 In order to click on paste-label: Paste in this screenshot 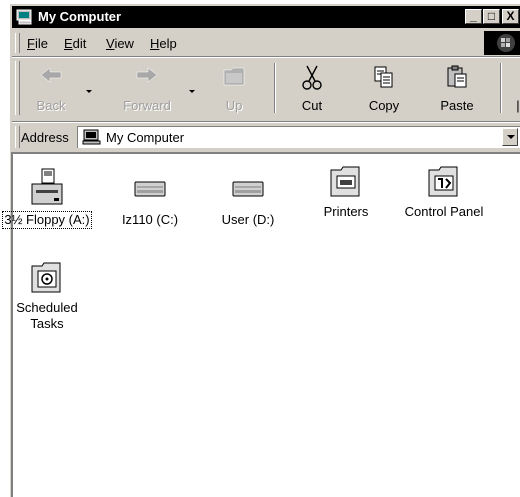, I will do `click(457, 105)`.